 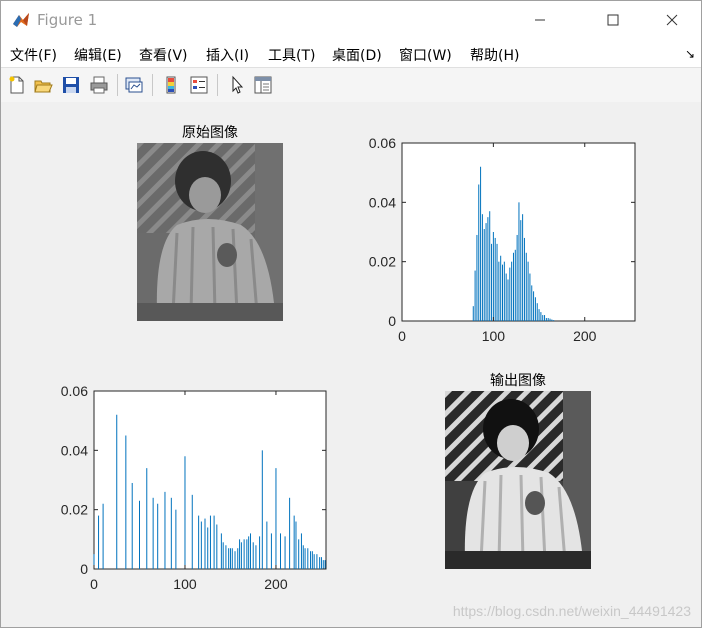 What do you see at coordinates (98, 55) in the screenshot?
I see `menu-edit: 编辑(E)` at bounding box center [98, 55].